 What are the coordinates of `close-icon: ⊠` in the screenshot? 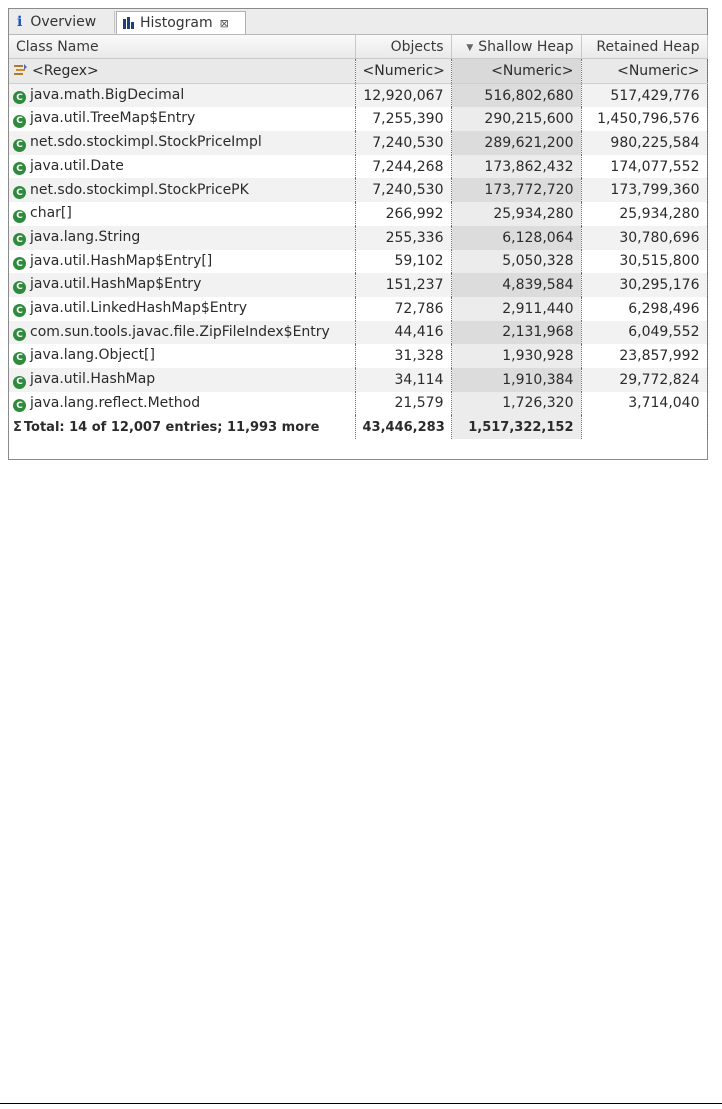 It's located at (224, 23).